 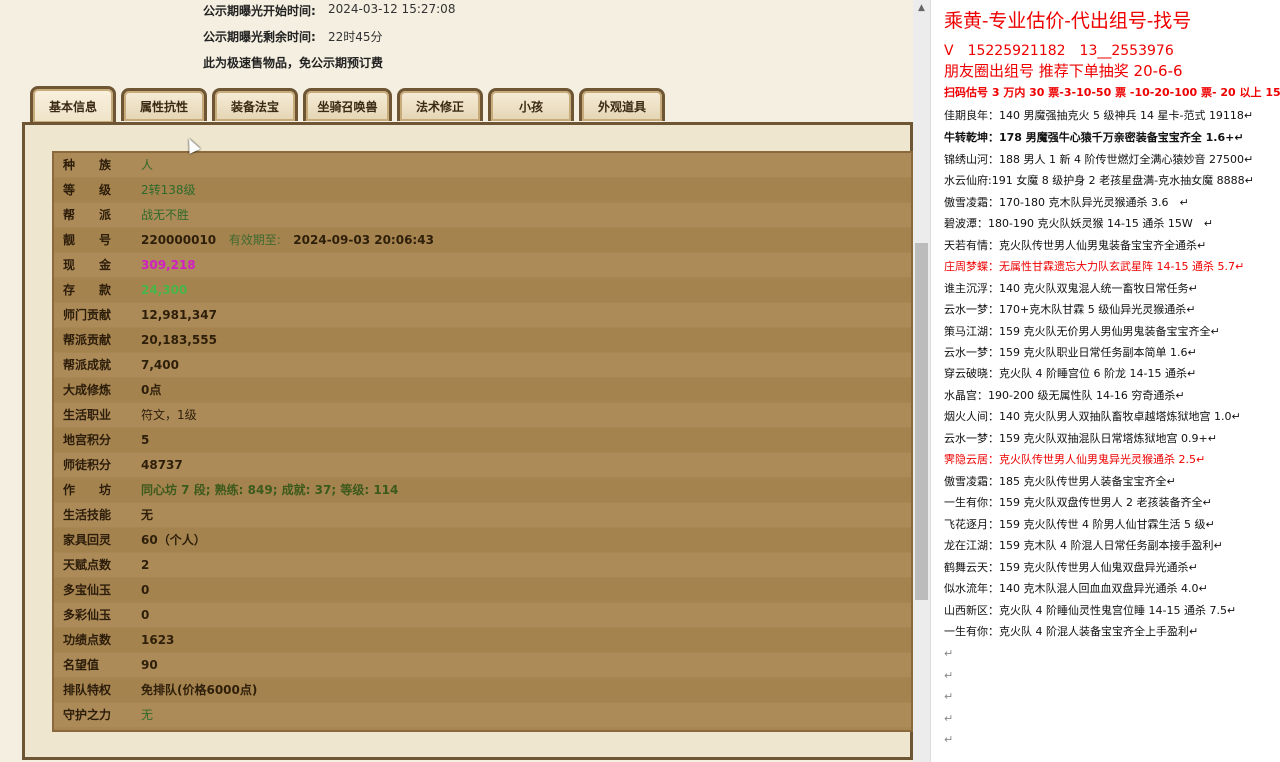 I want to click on stat-row-race: 种 族 人, so click(x=482, y=165).